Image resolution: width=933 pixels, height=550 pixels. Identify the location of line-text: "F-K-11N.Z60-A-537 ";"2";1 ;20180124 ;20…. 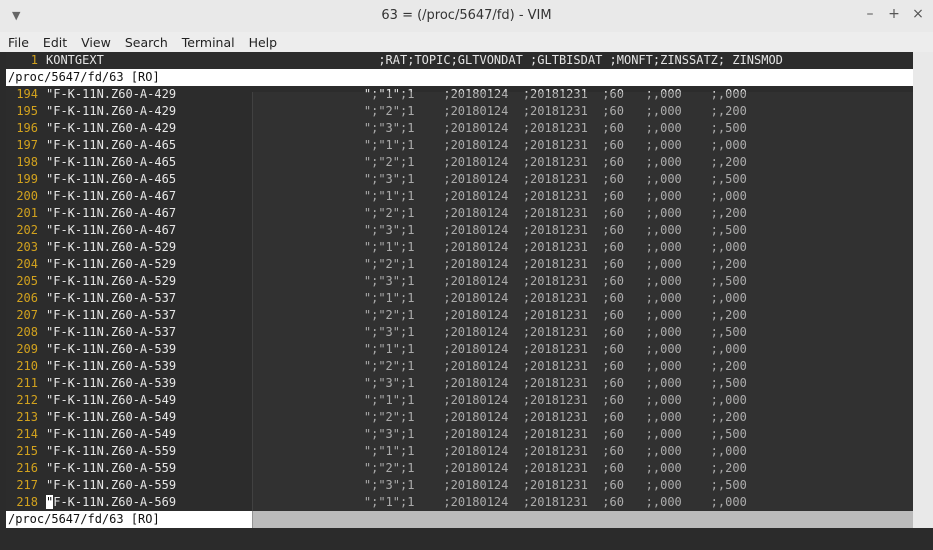
(396, 315).